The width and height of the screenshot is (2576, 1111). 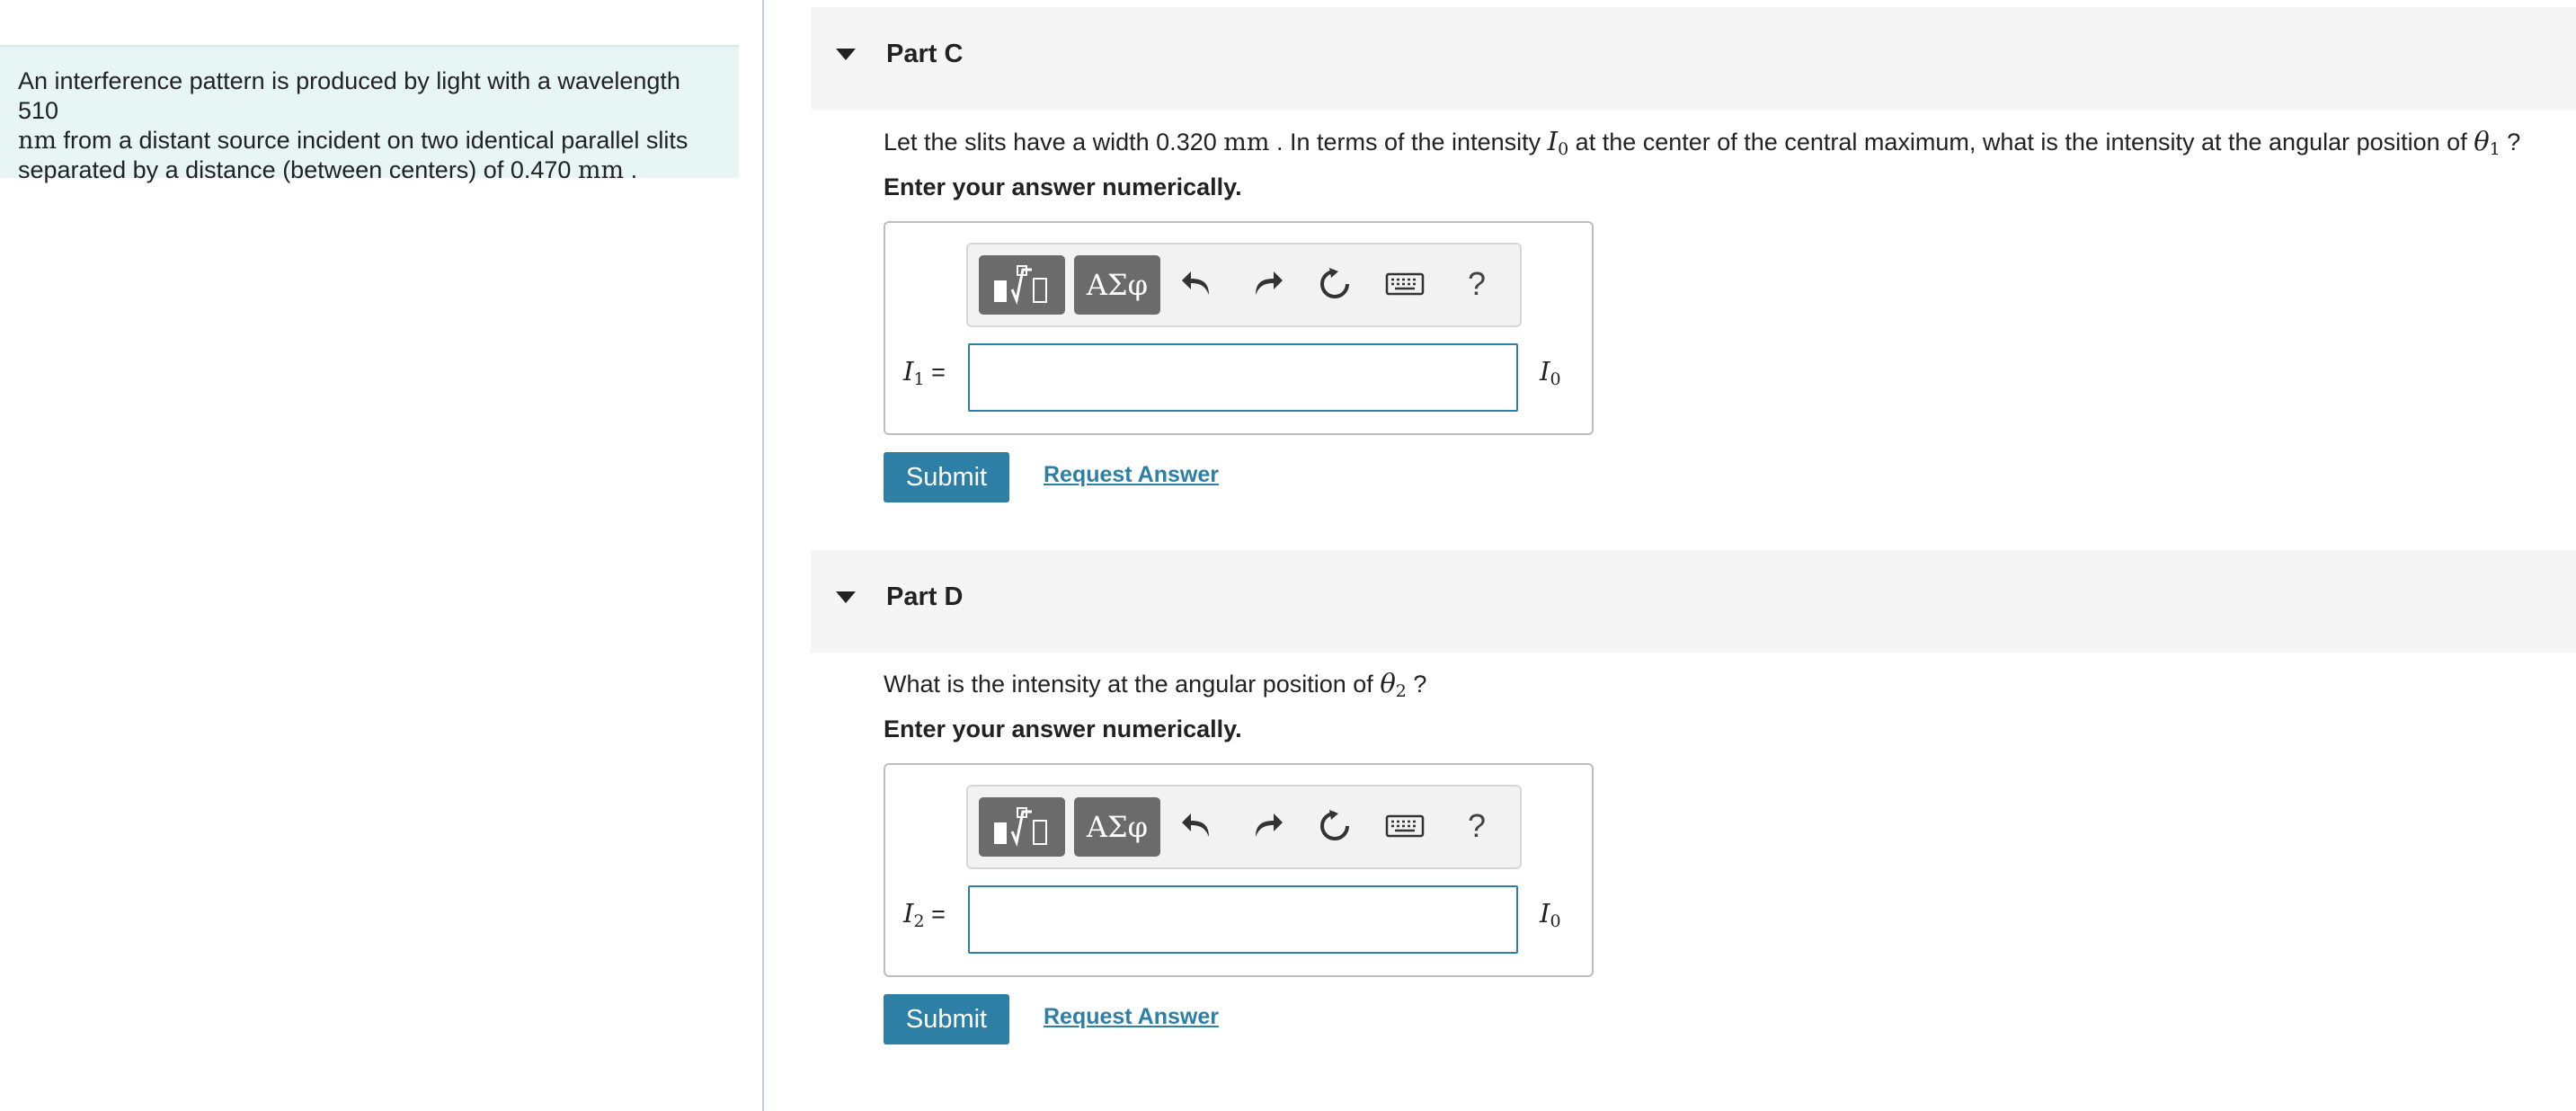 I want to click on theta-var: θ2, so click(x=1393, y=684).